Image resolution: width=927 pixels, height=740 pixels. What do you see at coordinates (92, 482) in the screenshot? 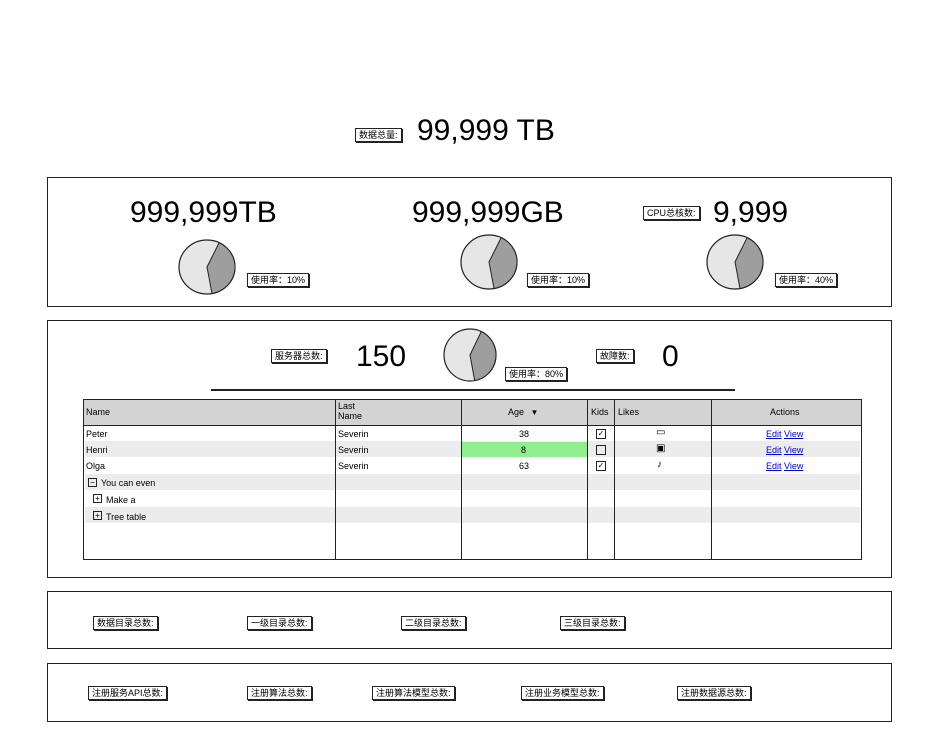
I see `tree-collapse-toggle: −` at bounding box center [92, 482].